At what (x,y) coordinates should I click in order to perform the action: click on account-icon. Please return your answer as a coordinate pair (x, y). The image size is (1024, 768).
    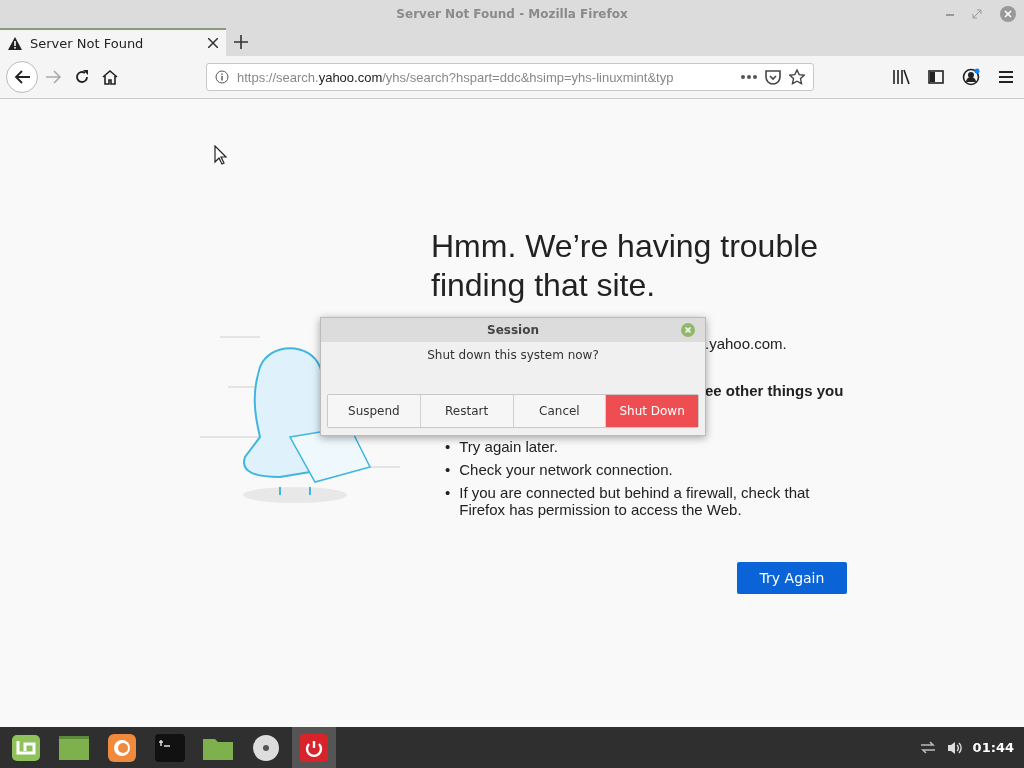
    Looking at the image, I should click on (971, 77).